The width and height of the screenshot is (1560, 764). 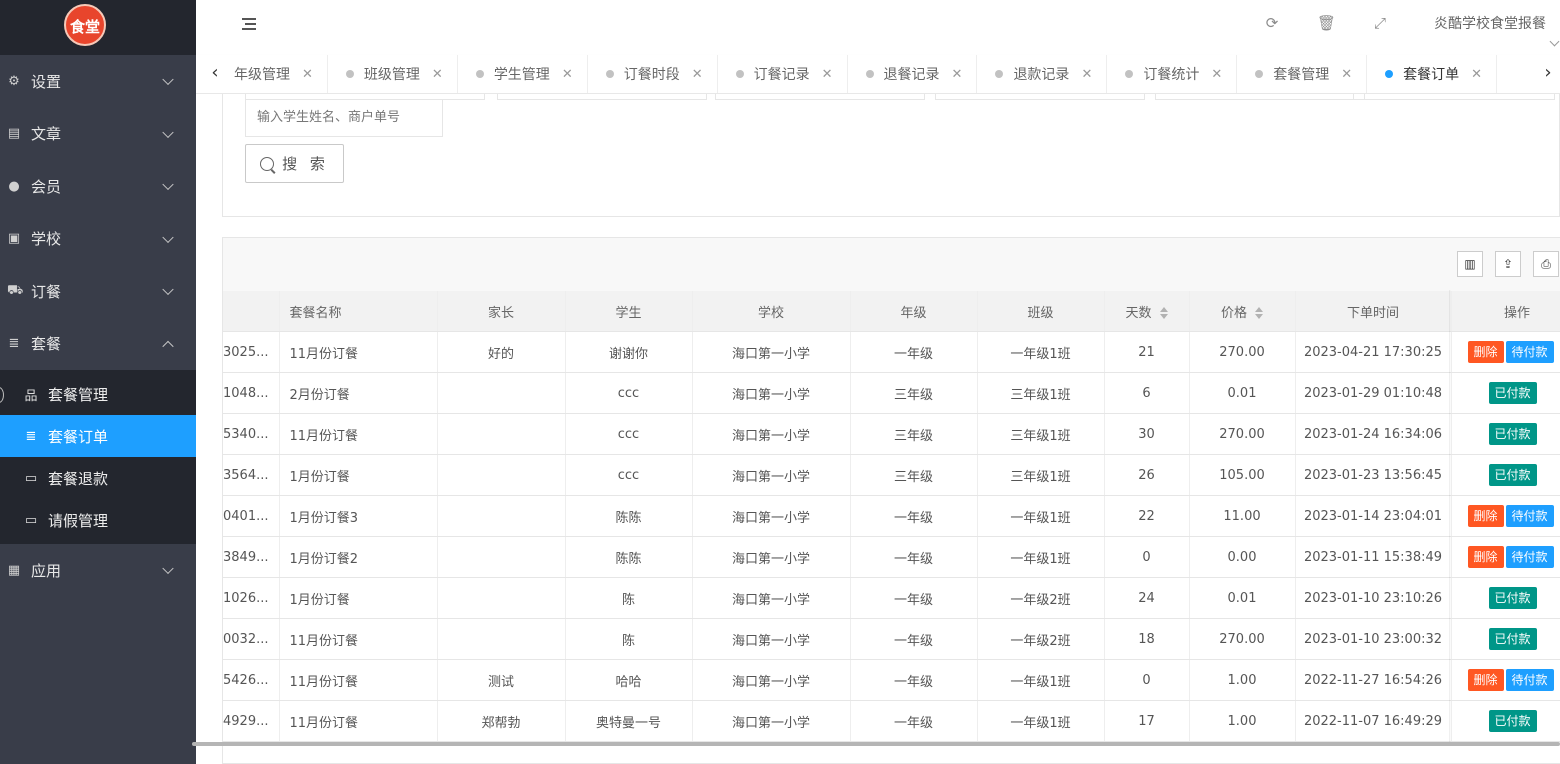 I want to click on site-name-menu: 炎酷学校食堂报餐, so click(x=1490, y=23).